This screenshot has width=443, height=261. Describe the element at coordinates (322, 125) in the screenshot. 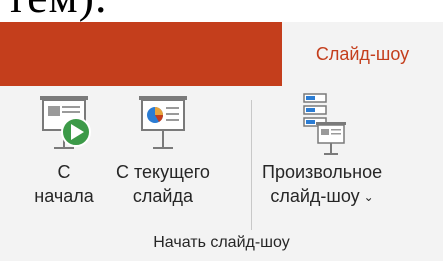

I see `custom-slideshow-icon` at that location.